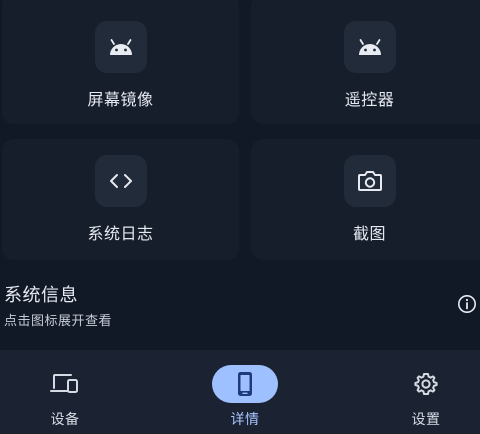  I want to click on code-icon-box, so click(120, 181).